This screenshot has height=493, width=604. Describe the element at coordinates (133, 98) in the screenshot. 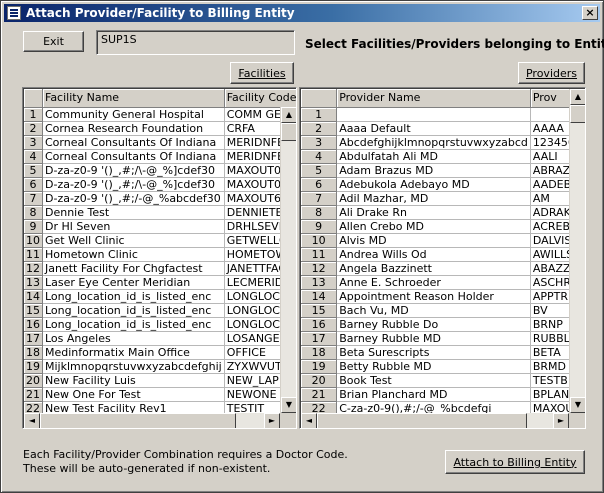

I see `facility-name-header: Facility Name` at that location.